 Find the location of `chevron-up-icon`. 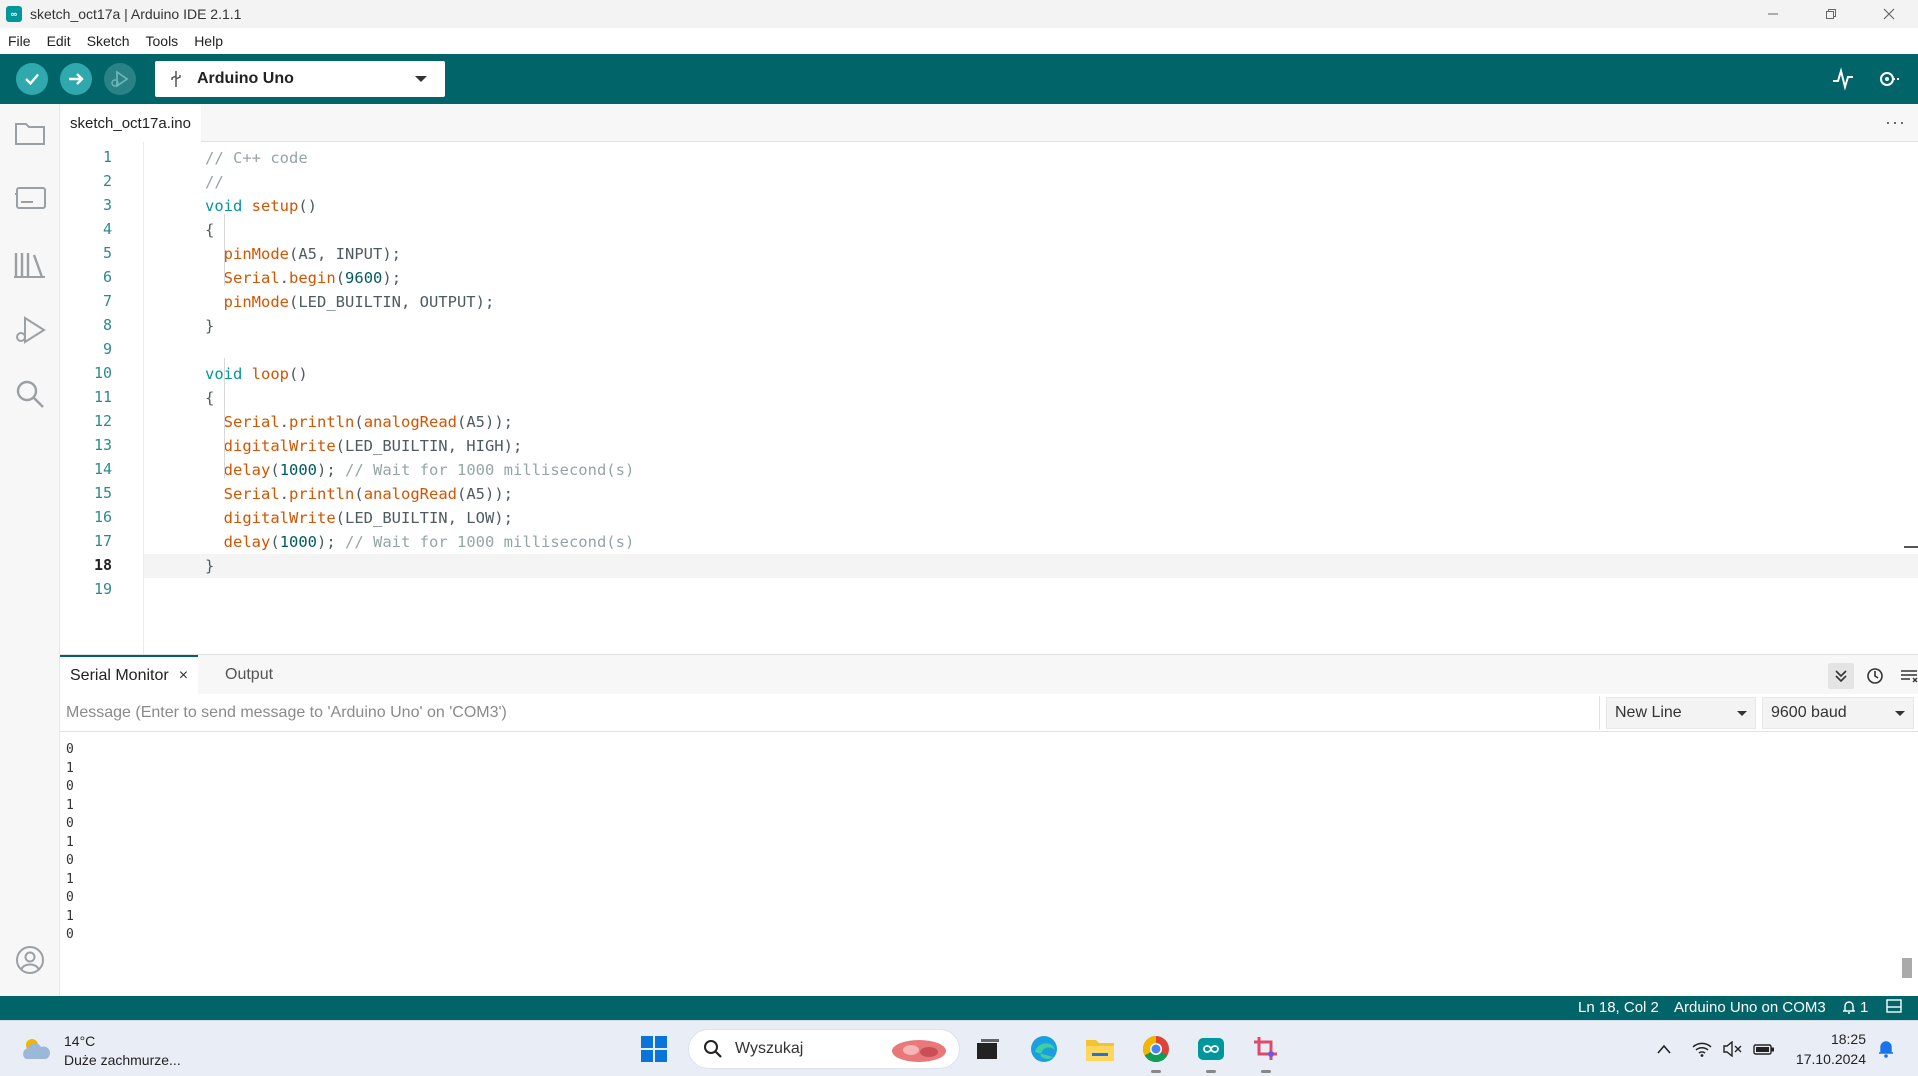

chevron-up-icon is located at coordinates (1664, 1049).